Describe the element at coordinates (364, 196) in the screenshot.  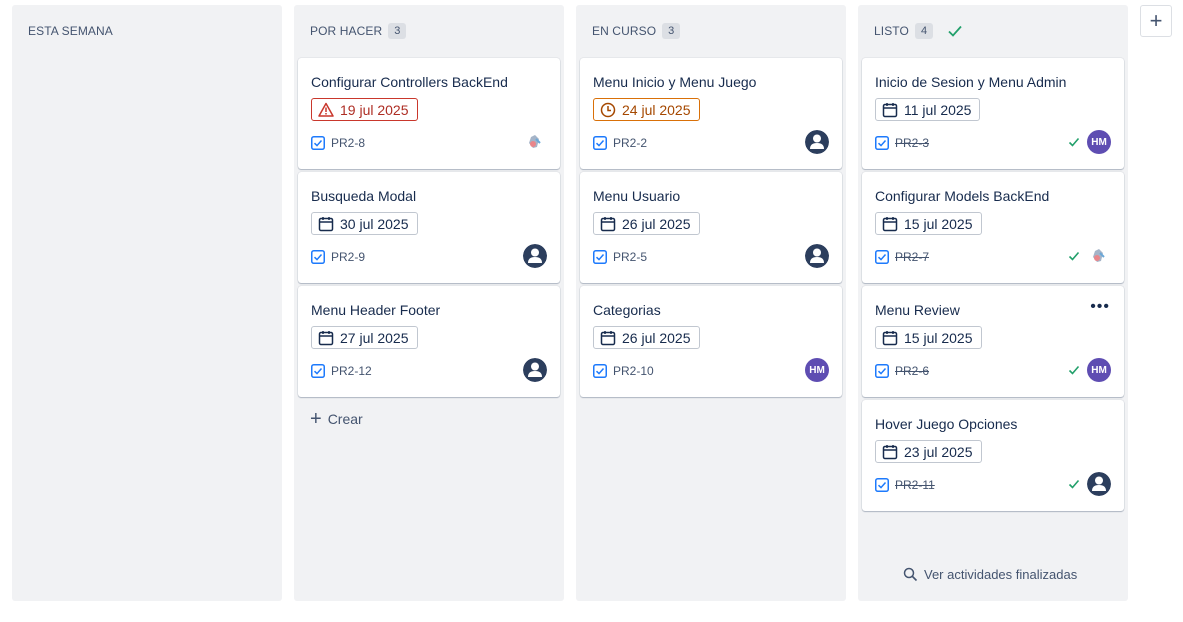
I see `issue-title: Busqueda Modal` at that location.